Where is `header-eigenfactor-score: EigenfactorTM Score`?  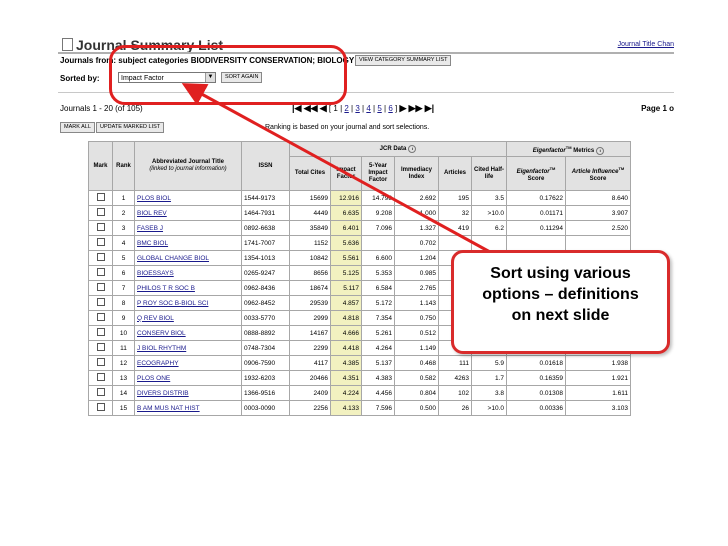
header-eigenfactor-score: EigenfactorTM Score is located at coordinates (536, 173).